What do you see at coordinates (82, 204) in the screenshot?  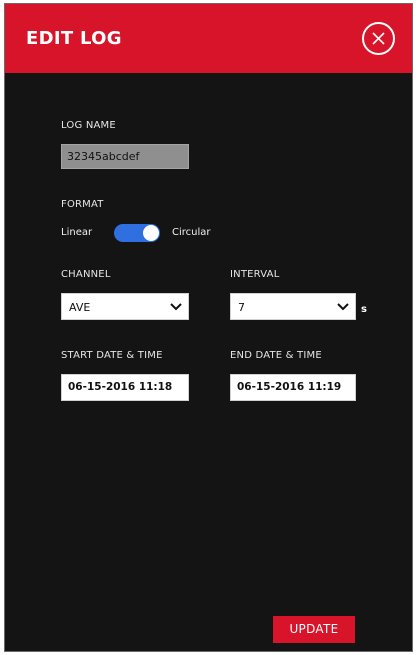 I see `format-label: FORMAT` at bounding box center [82, 204].